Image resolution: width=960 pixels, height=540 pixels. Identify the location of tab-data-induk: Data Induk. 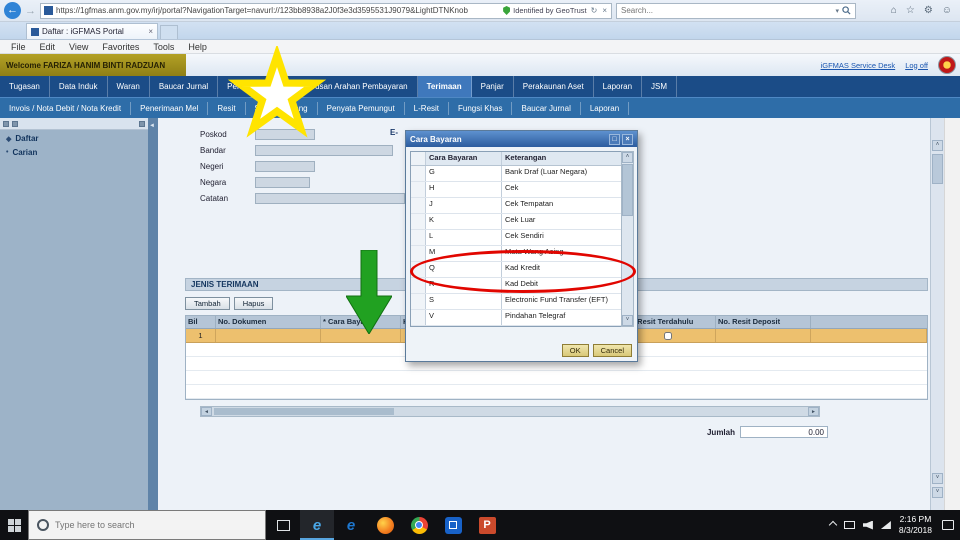
(79, 86).